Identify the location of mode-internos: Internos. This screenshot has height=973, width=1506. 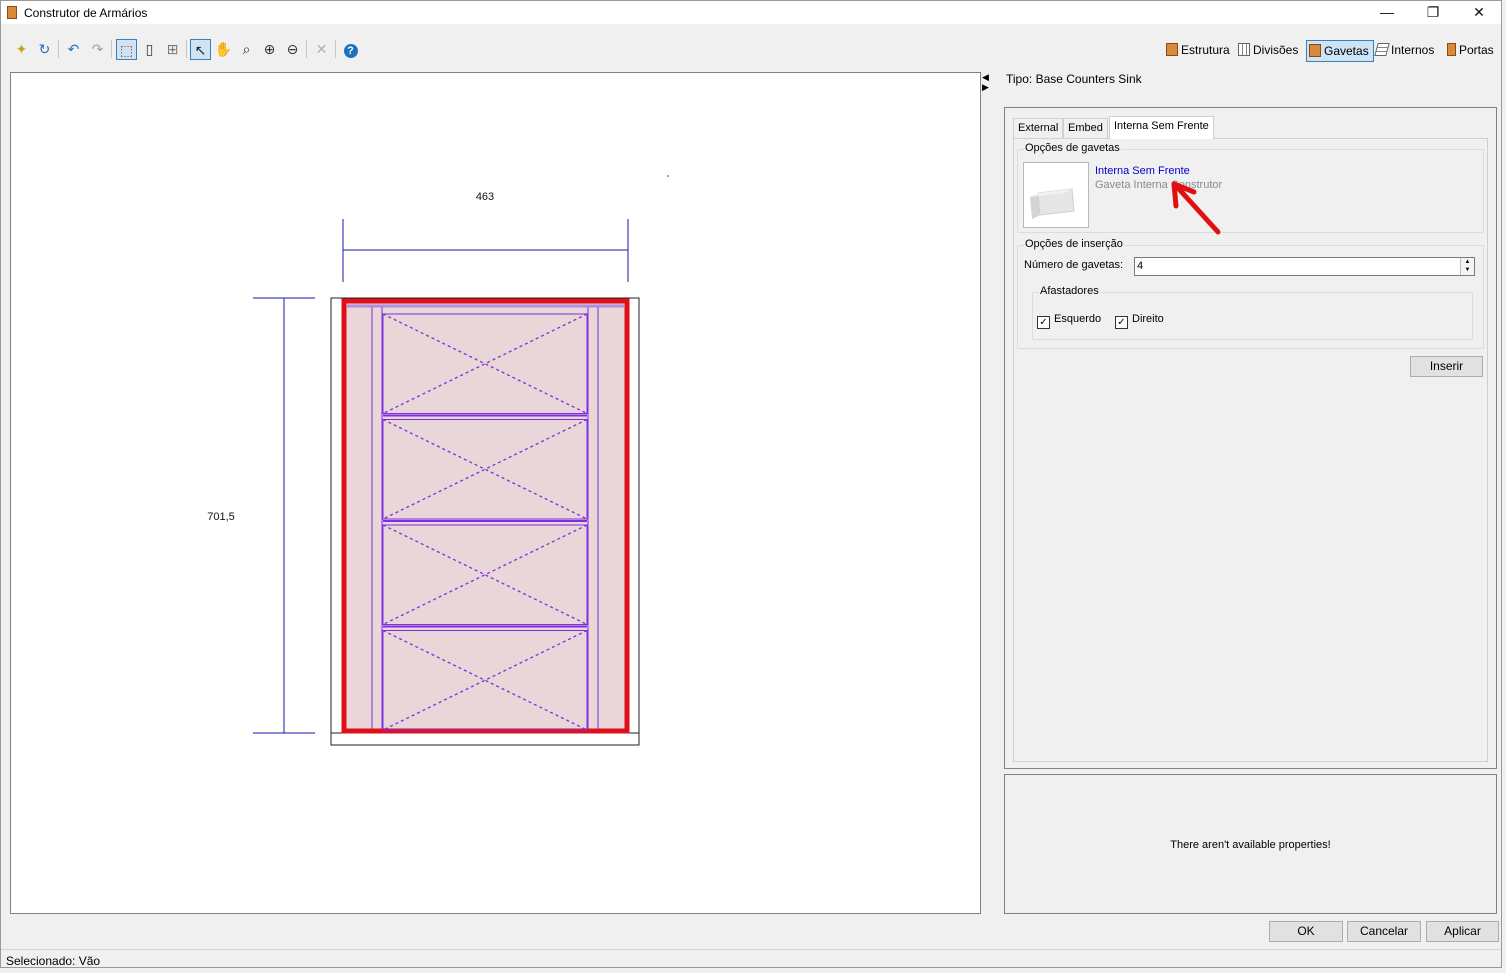
(1406, 51).